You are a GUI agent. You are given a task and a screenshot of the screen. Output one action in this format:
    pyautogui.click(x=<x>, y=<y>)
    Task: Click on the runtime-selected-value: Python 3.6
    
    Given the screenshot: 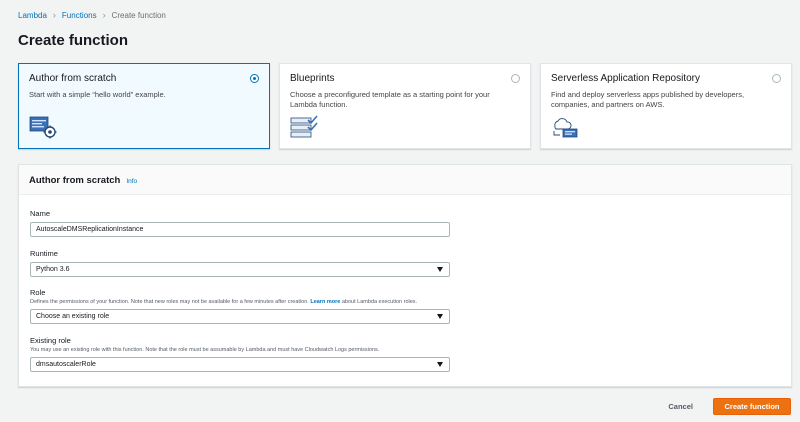 What is the action you would take?
    pyautogui.click(x=53, y=269)
    